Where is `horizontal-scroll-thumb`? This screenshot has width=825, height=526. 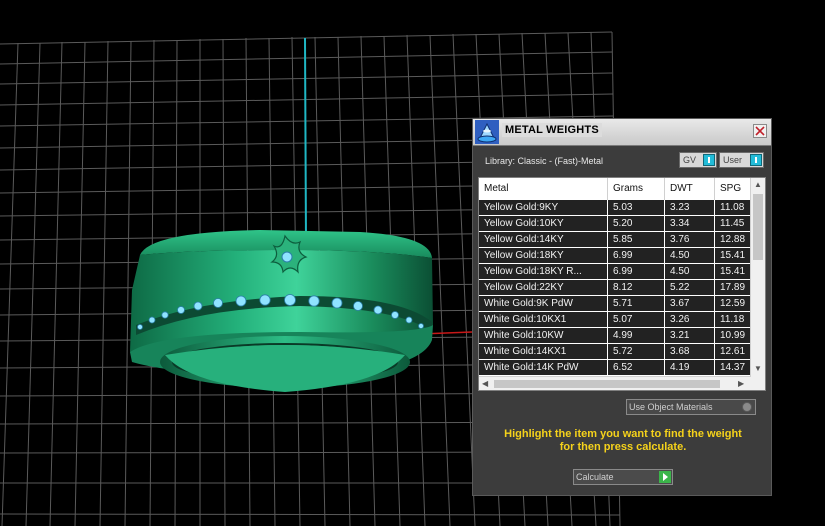 horizontal-scroll-thumb is located at coordinates (607, 384).